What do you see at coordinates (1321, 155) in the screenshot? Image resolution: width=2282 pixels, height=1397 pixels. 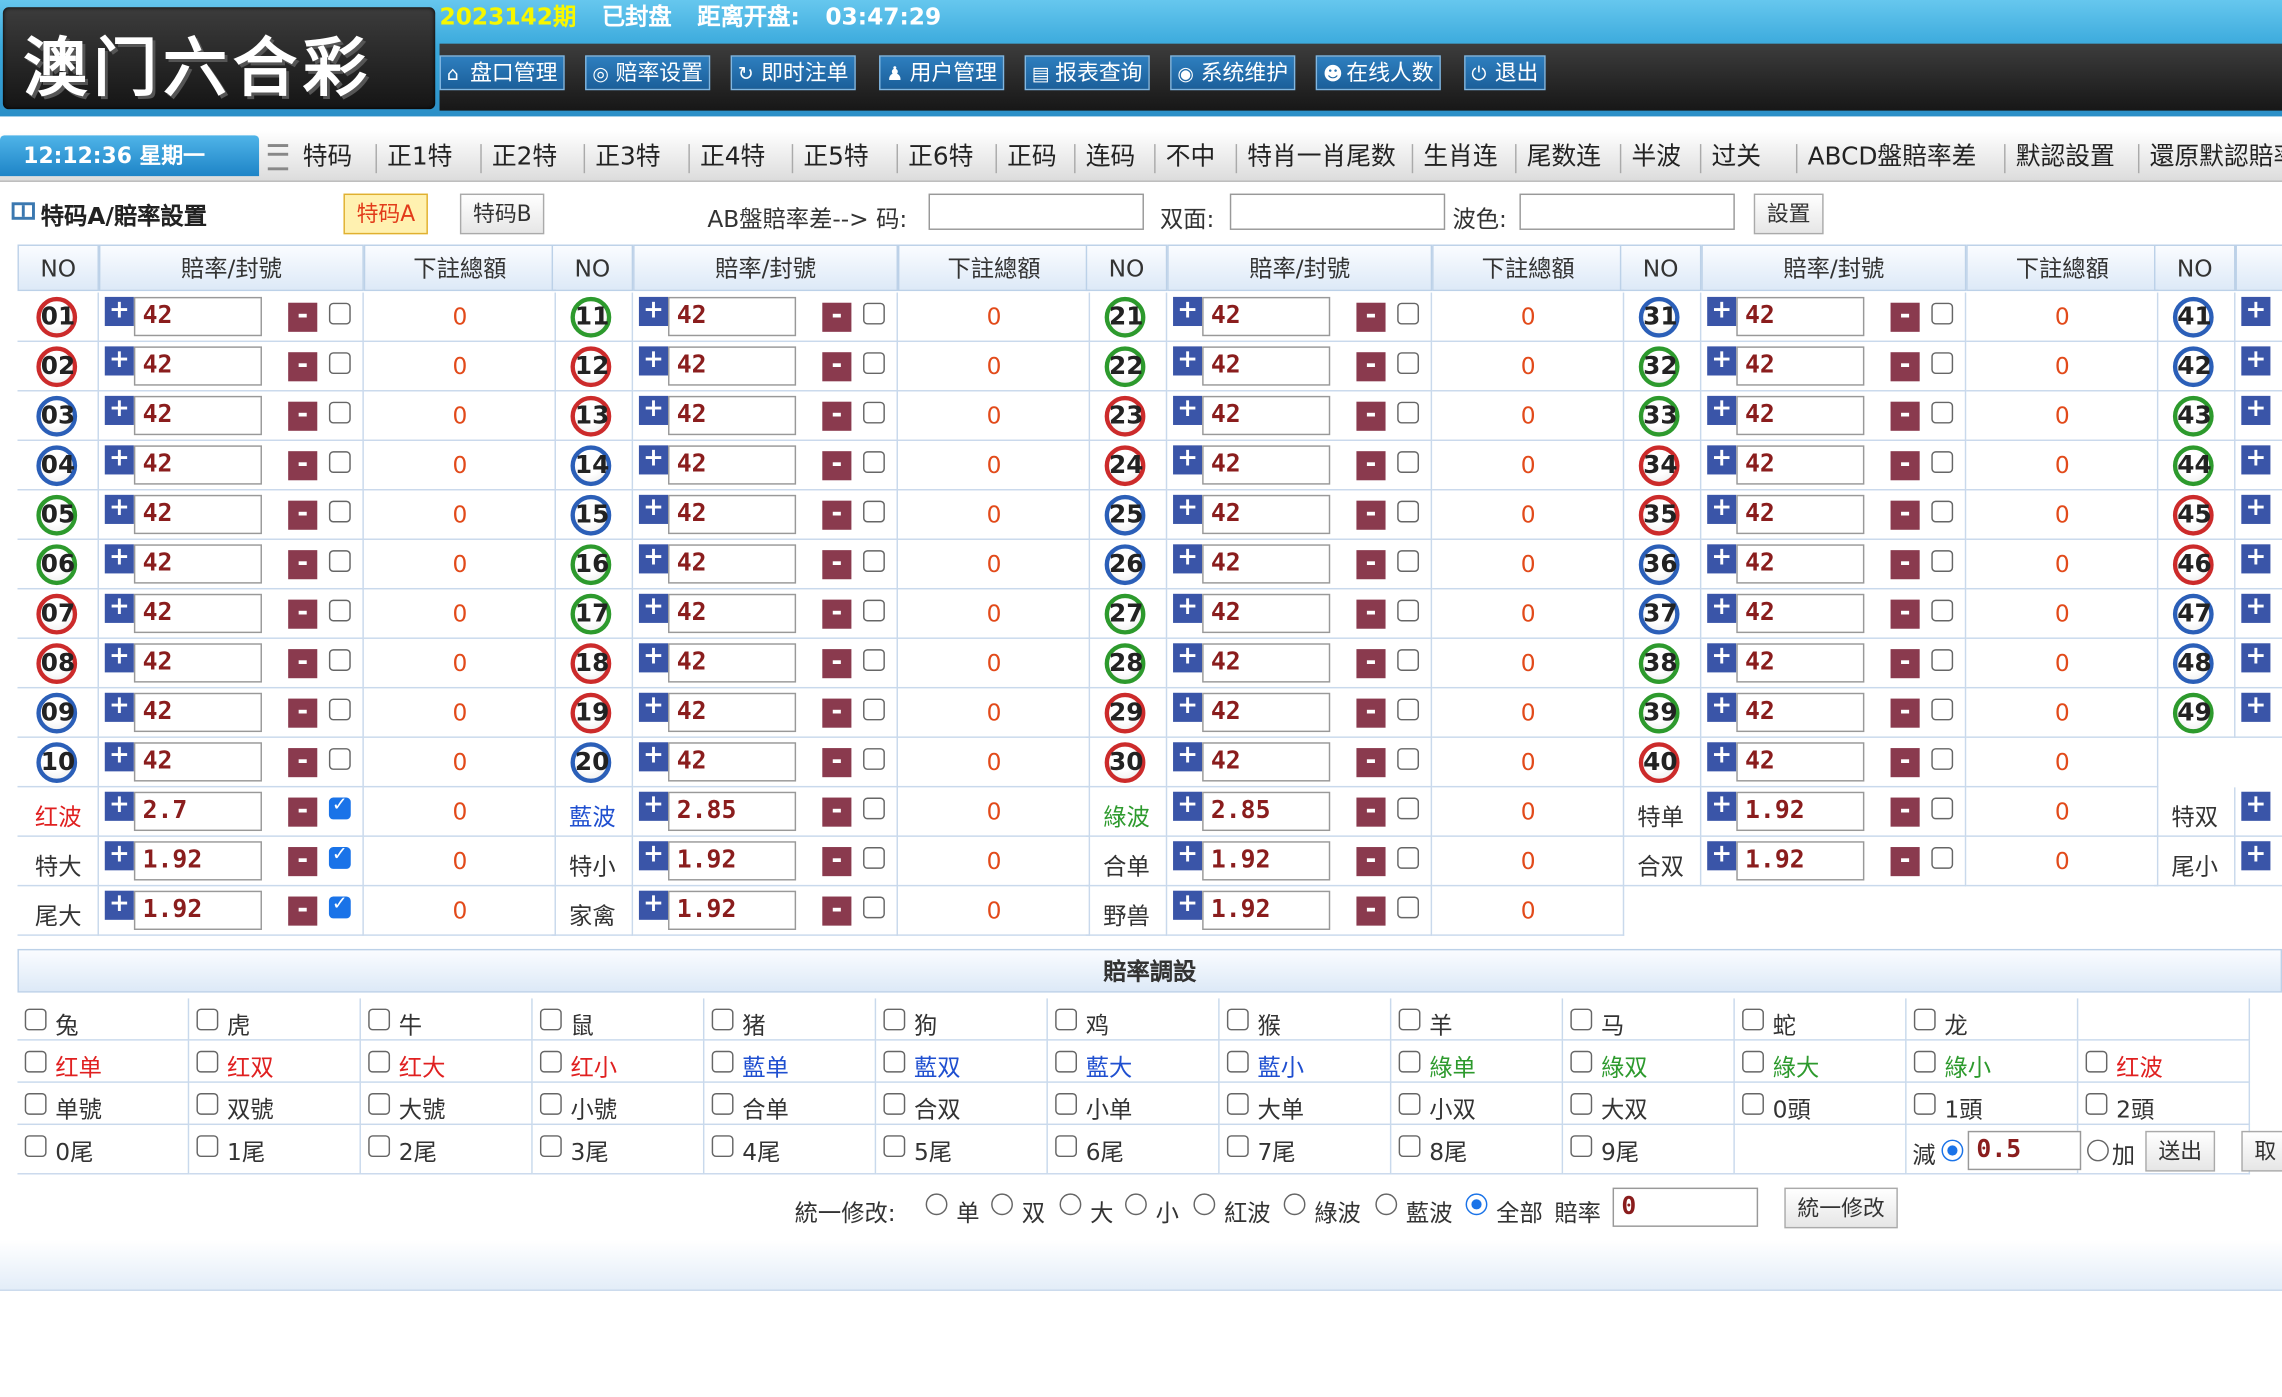 I see `tab-10: 特肖一肖尾数` at bounding box center [1321, 155].